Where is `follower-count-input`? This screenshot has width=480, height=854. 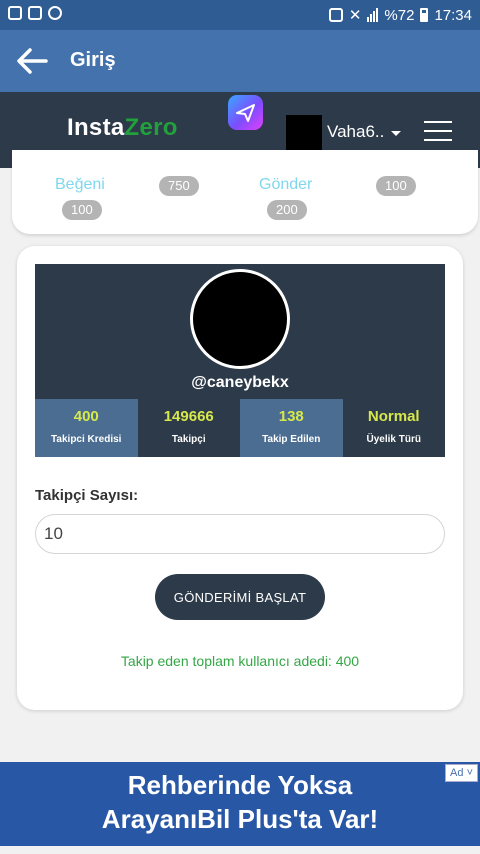
follower-count-input is located at coordinates (240, 534).